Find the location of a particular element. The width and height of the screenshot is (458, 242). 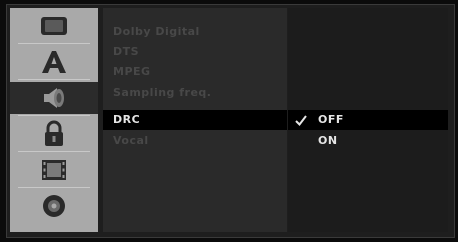

category-language is located at coordinates (54, 62).